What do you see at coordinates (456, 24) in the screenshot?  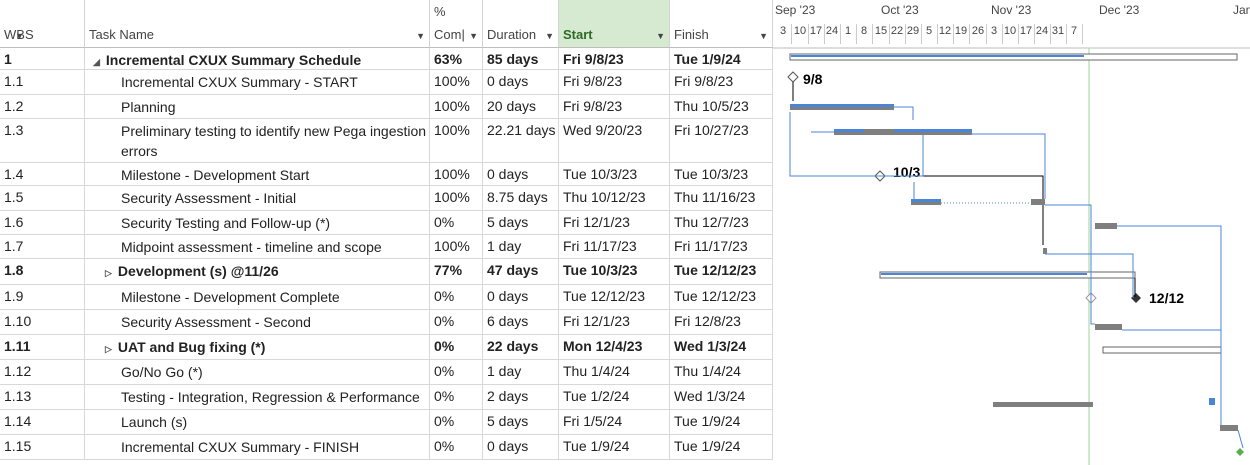 I see `column-header-percent-complete: % Com| ▼` at bounding box center [456, 24].